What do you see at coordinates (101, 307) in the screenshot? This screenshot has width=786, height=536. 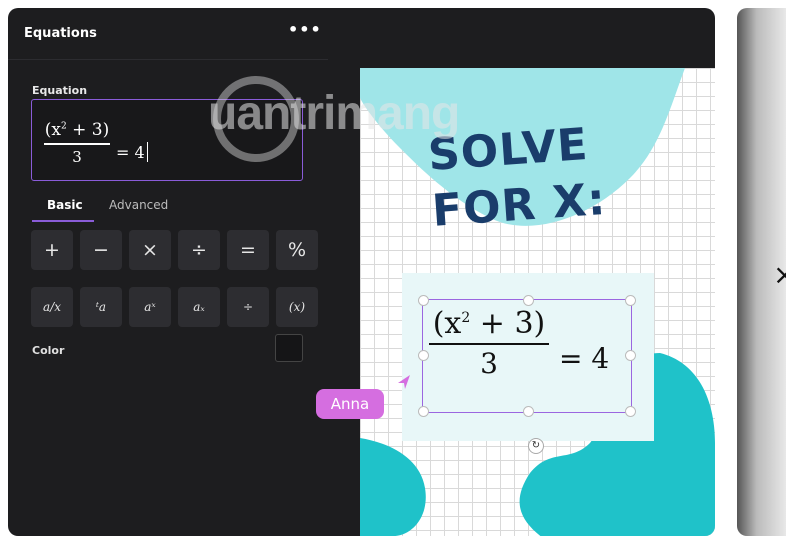 I see `prescript-key: ᵗa` at bounding box center [101, 307].